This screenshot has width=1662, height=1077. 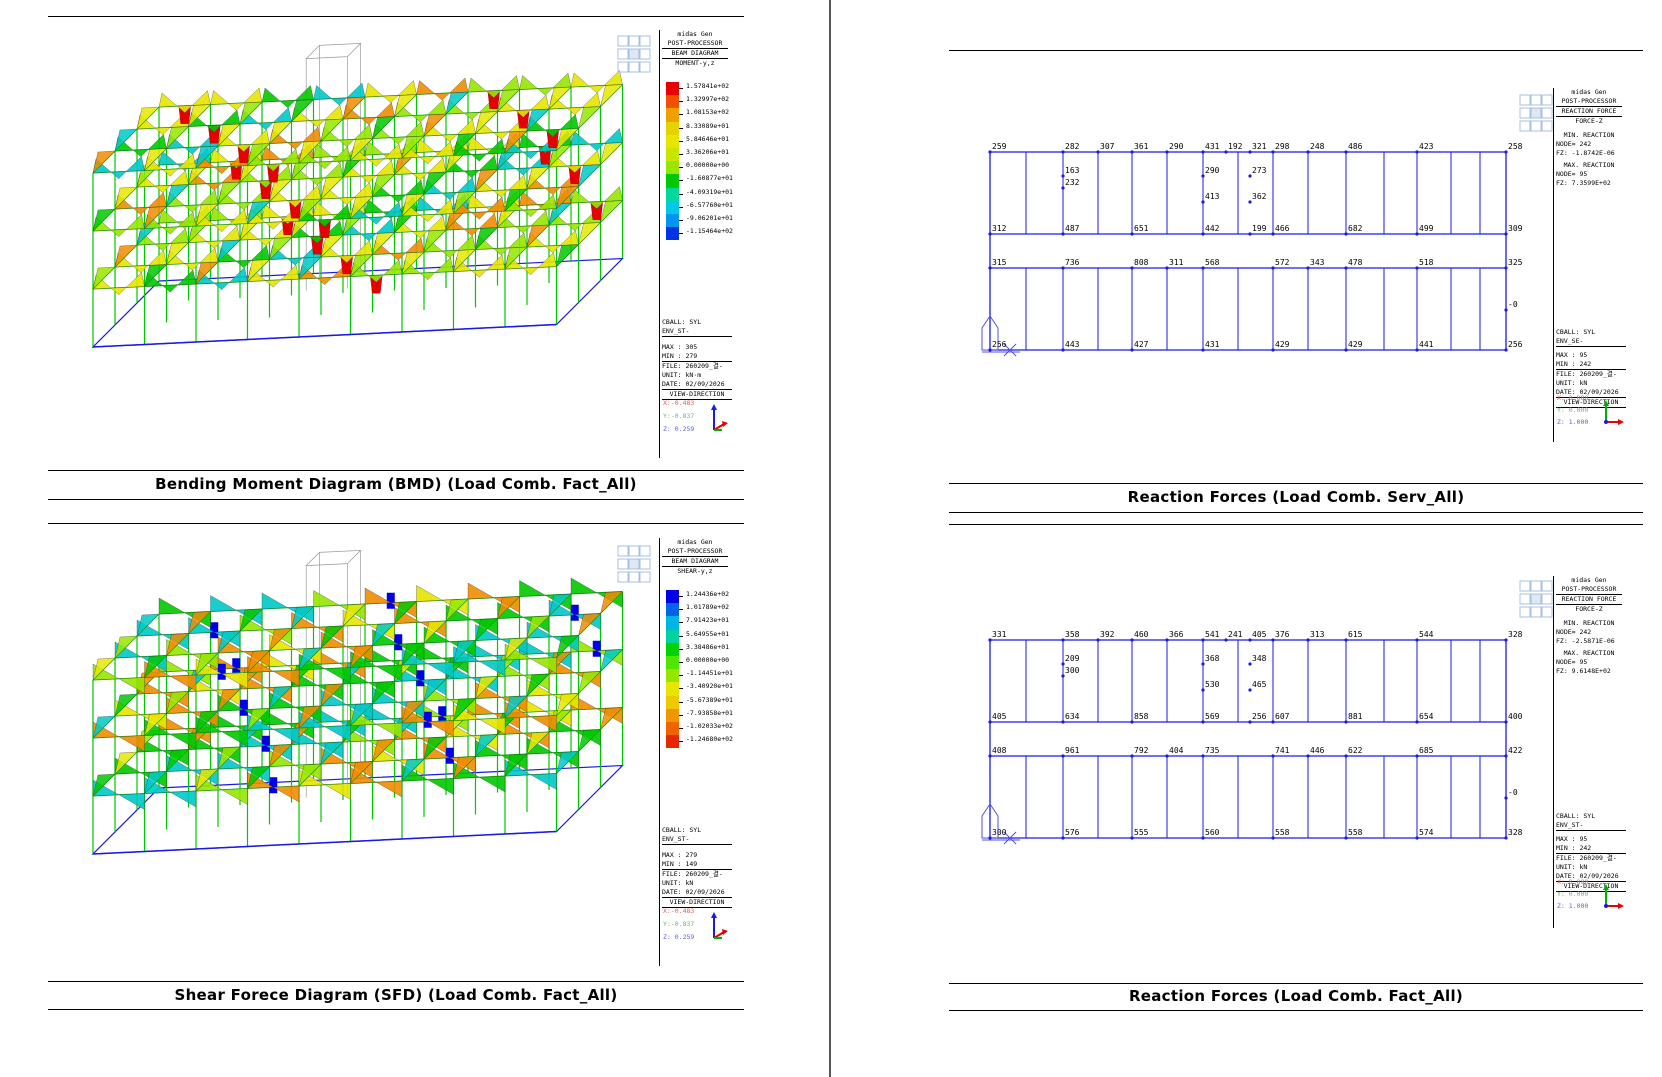 I want to click on legend-value: 1.08153e+02, so click(x=708, y=112).